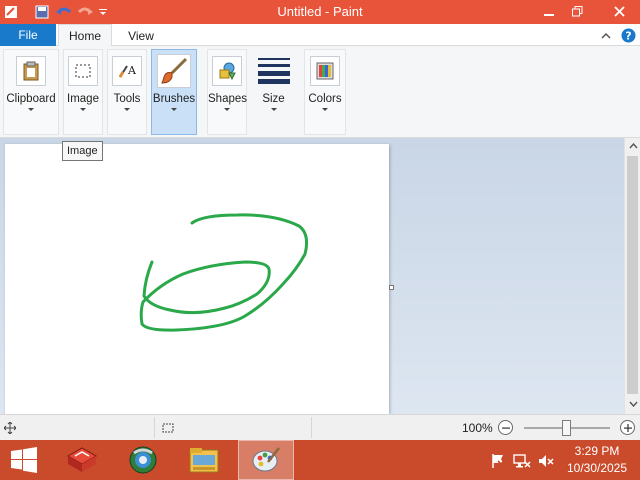 The width and height of the screenshot is (640, 480). I want to click on status-bar: 100%, so click(320, 427).